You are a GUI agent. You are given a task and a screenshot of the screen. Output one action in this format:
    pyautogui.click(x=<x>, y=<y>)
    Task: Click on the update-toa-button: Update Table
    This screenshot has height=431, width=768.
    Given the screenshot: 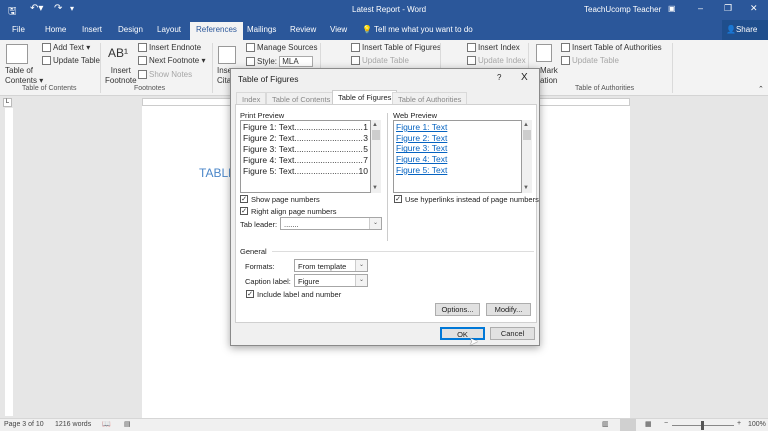 What is the action you would take?
    pyautogui.click(x=590, y=61)
    